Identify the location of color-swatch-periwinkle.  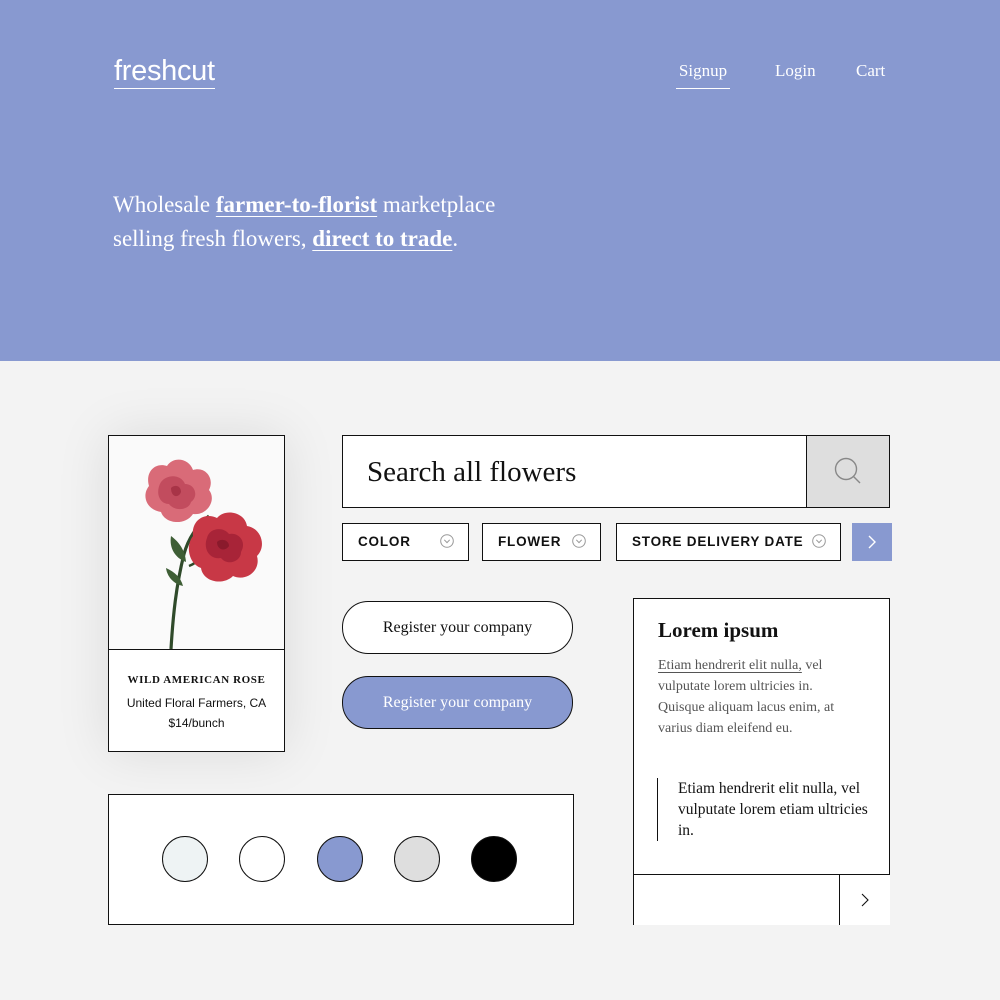
(340, 859).